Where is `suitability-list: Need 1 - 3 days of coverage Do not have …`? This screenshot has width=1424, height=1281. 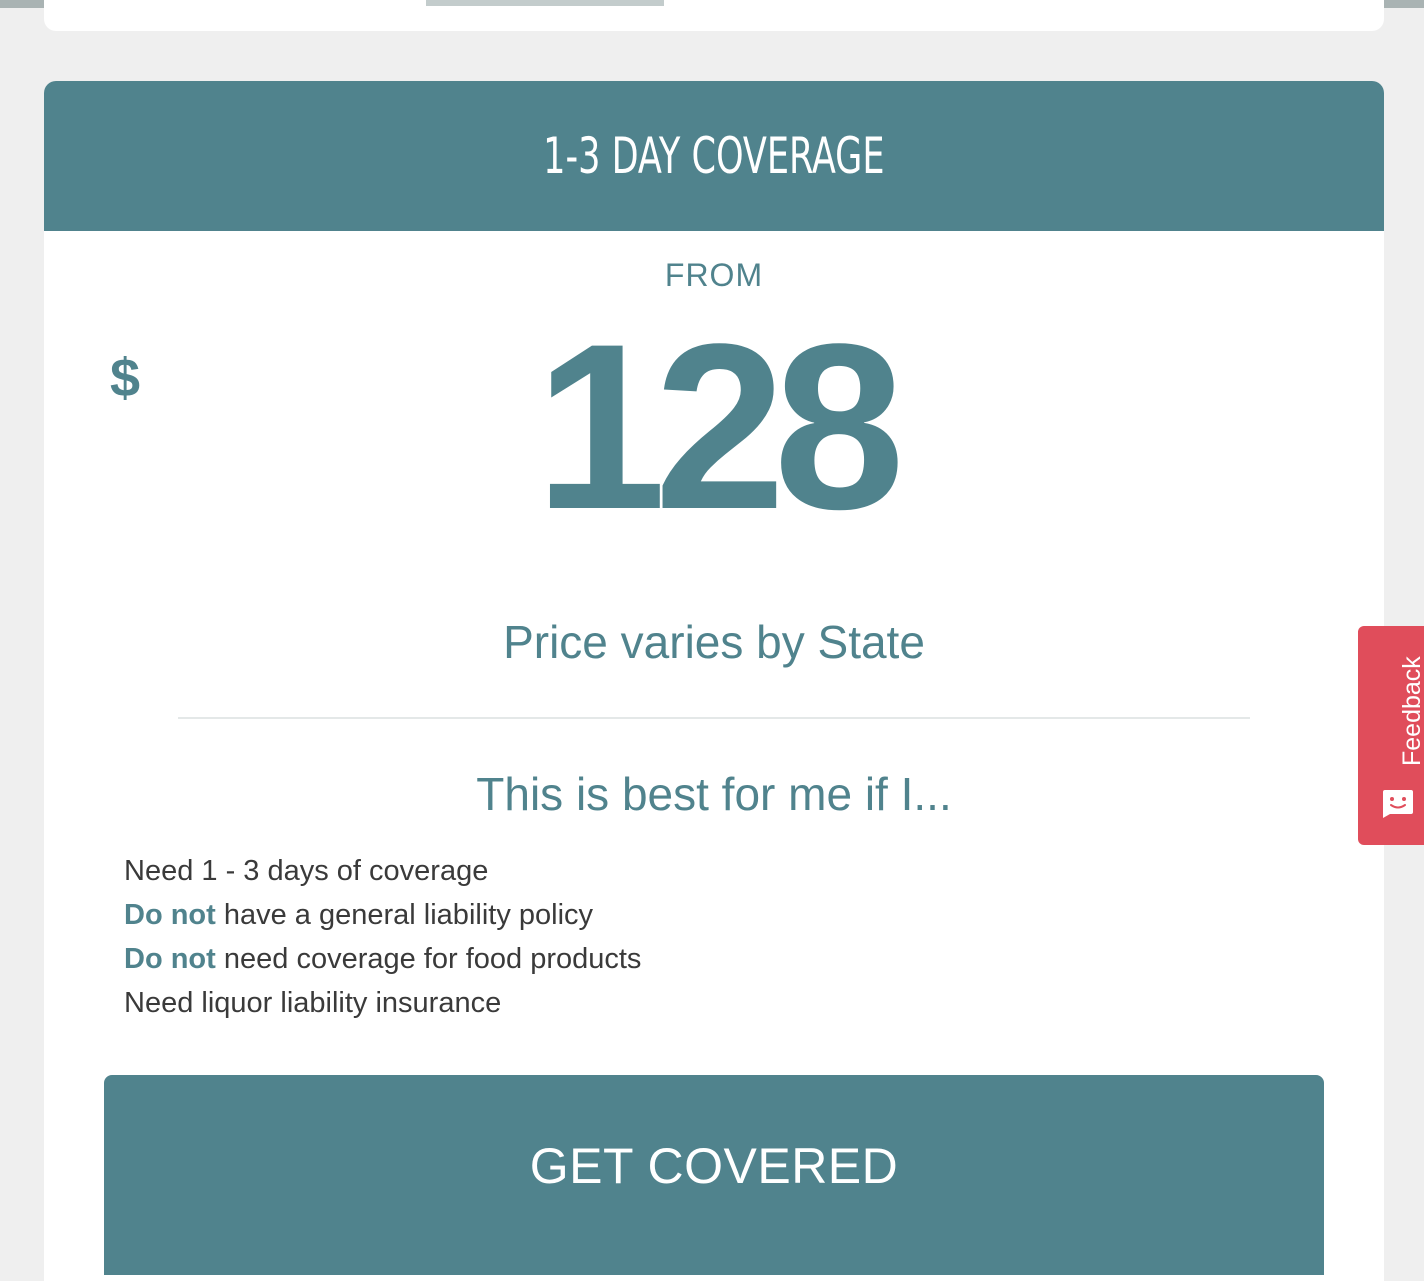
suitability-list: Need 1 - 3 days of coverage Do not have … is located at coordinates (382, 937).